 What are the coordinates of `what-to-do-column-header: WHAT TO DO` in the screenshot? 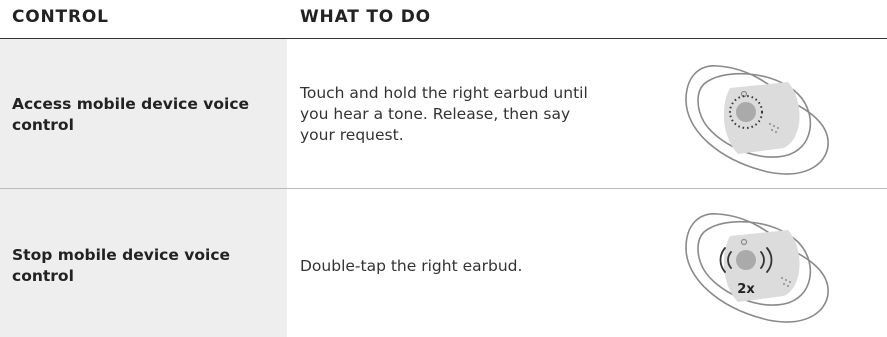 It's located at (365, 17).